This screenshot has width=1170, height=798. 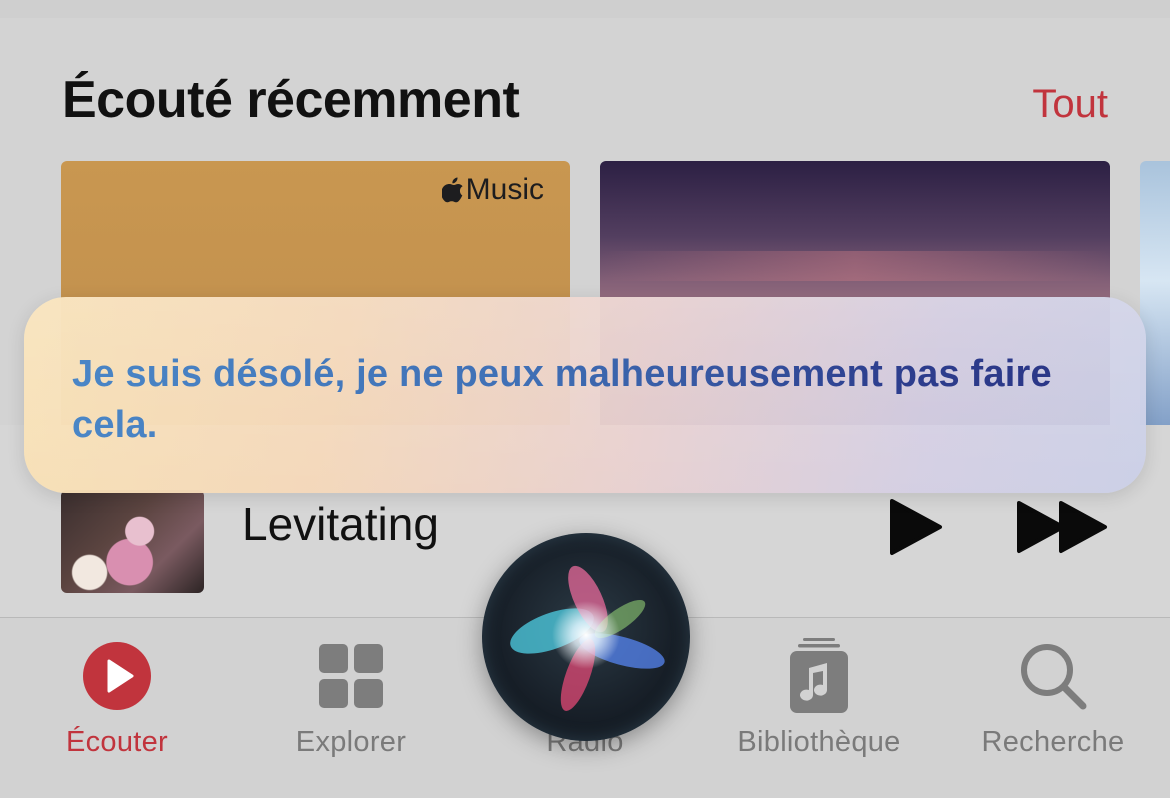 What do you see at coordinates (819, 742) in the screenshot?
I see `tab-label: Bibliothèque` at bounding box center [819, 742].